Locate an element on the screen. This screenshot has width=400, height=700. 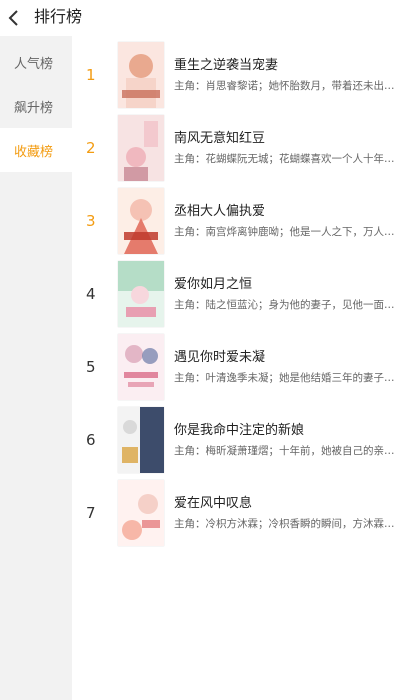
rank-number: 4 is located at coordinates (91, 294).